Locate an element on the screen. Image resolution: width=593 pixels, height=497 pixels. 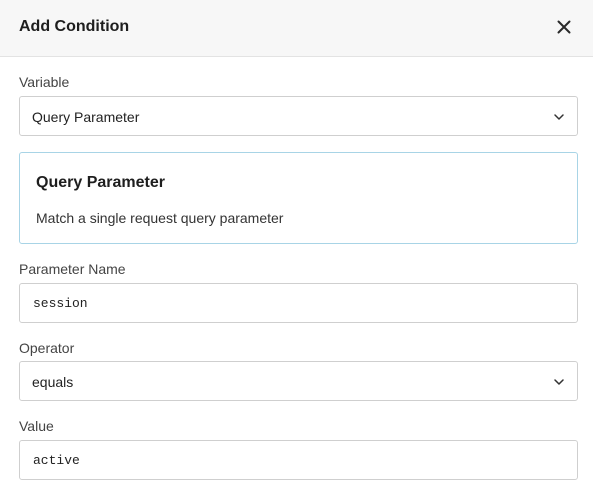
close-button is located at coordinates (564, 27).